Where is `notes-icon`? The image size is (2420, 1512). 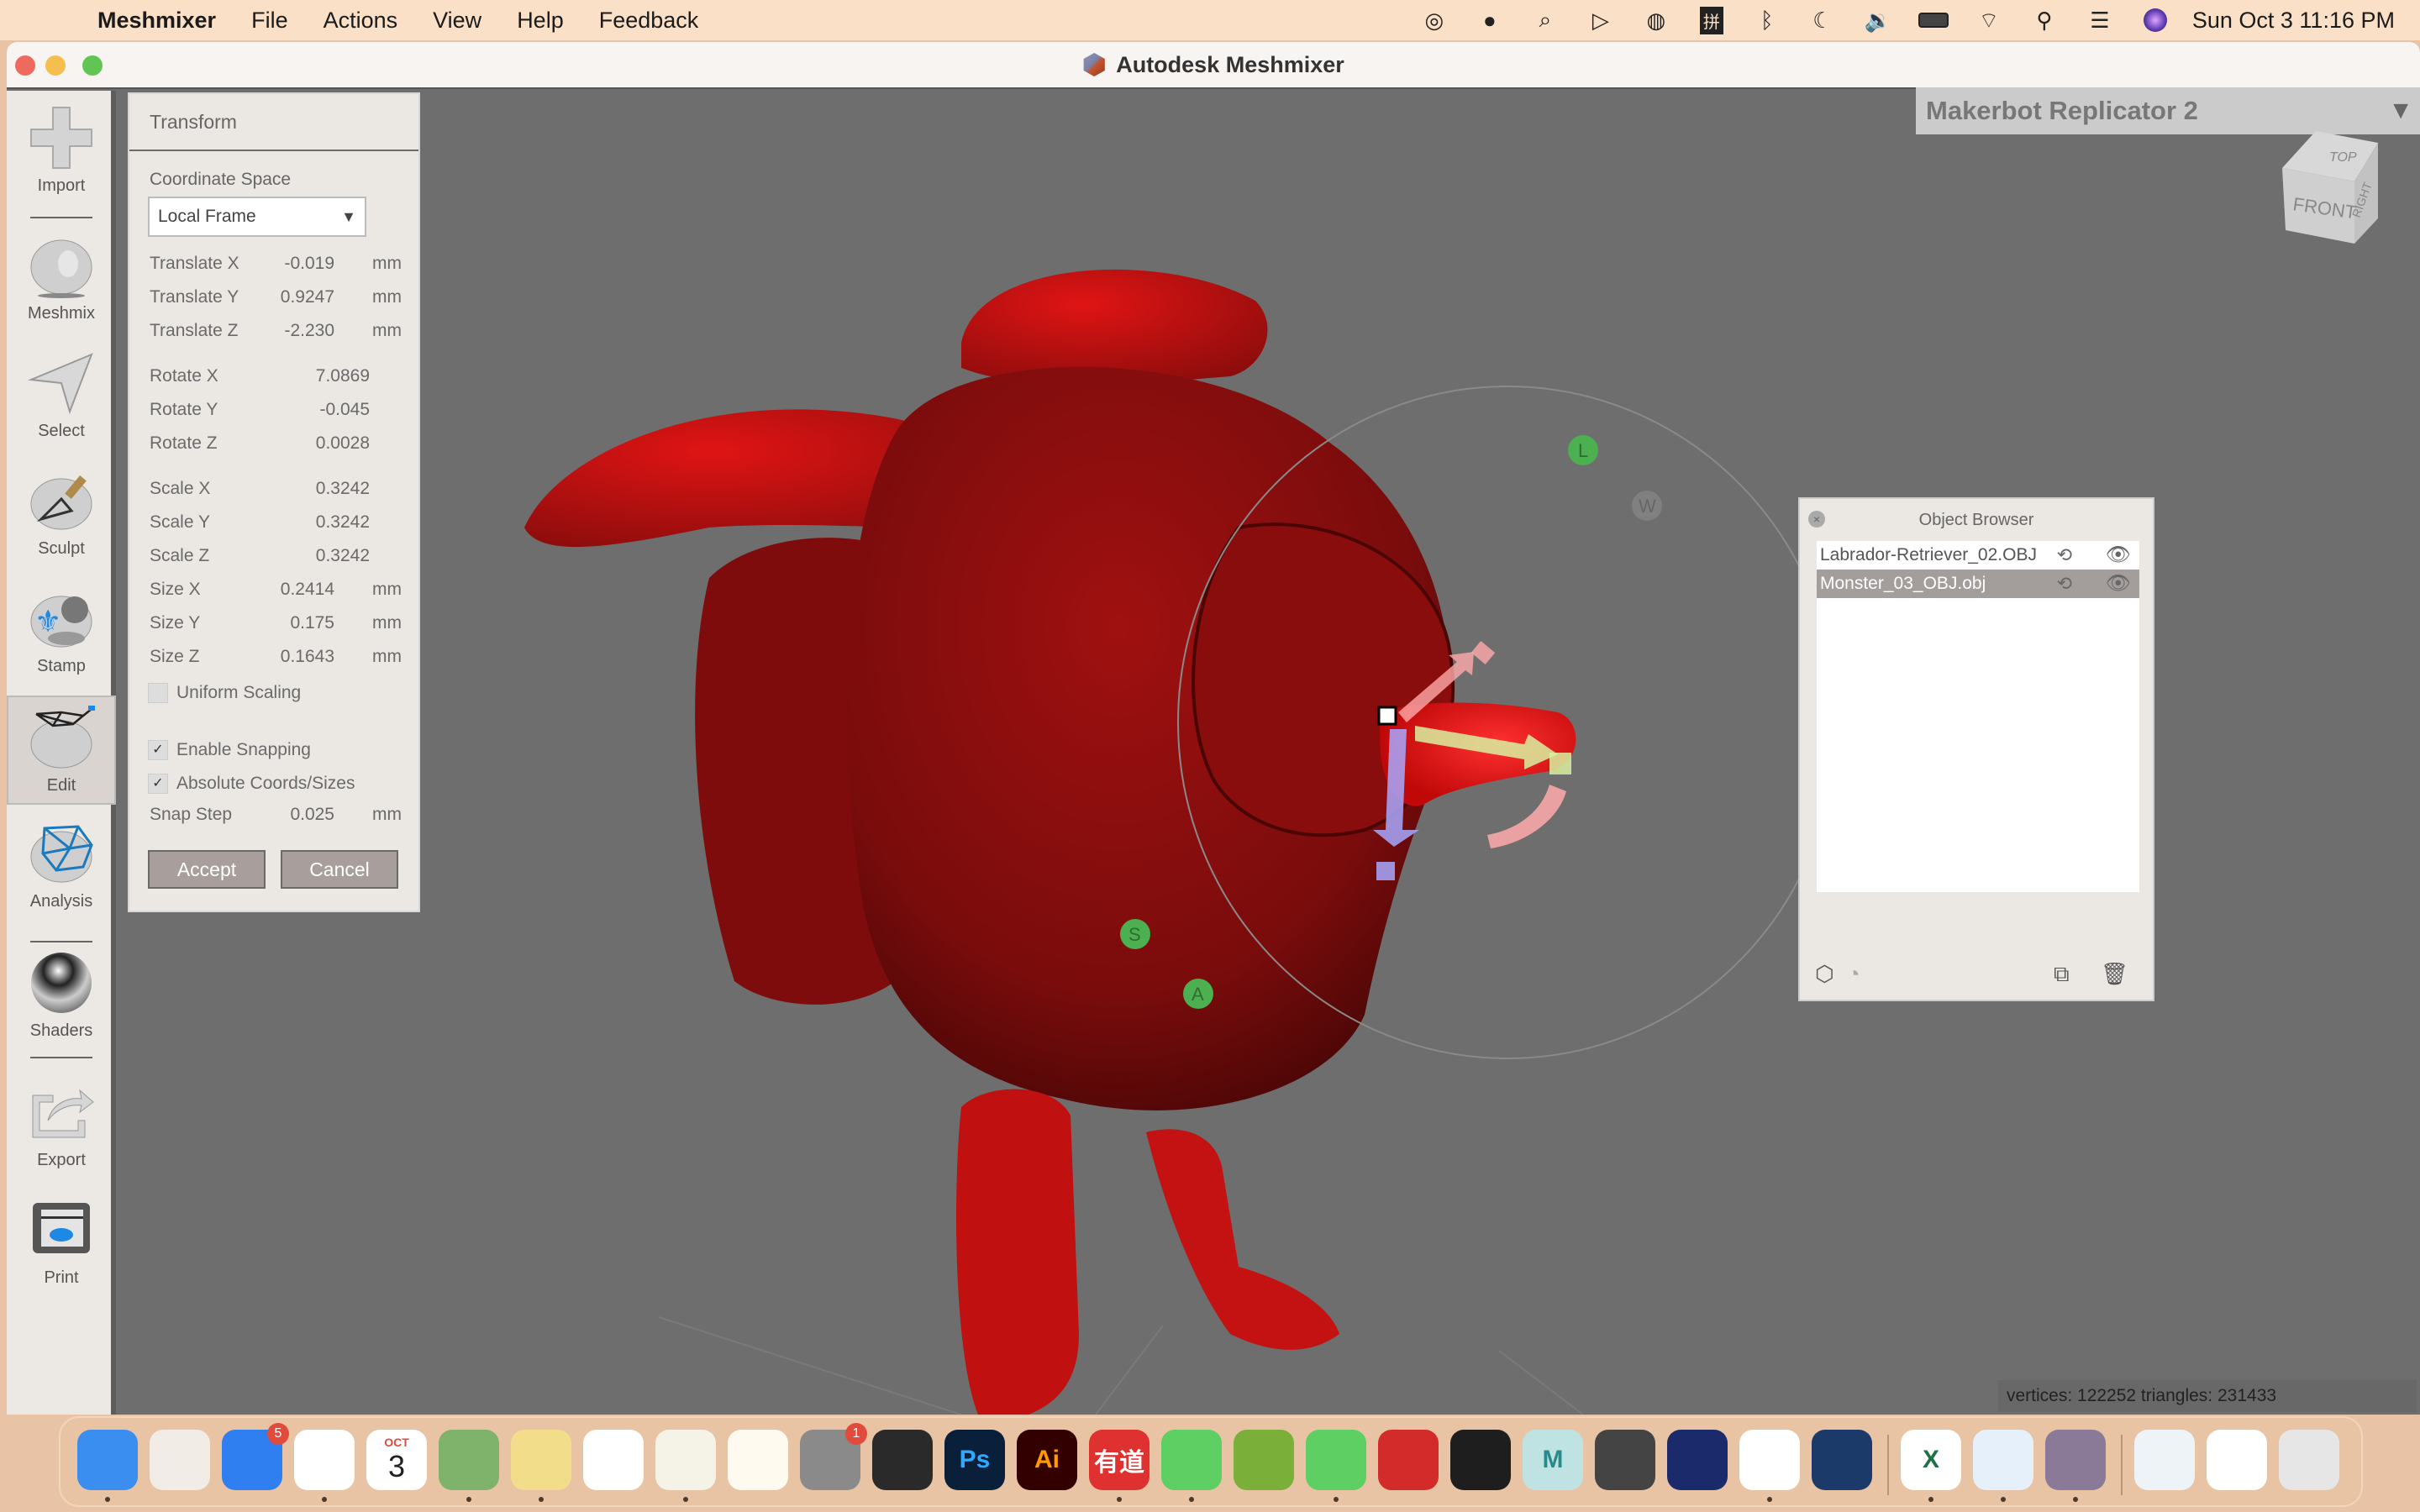
notes-icon is located at coordinates (686, 1460).